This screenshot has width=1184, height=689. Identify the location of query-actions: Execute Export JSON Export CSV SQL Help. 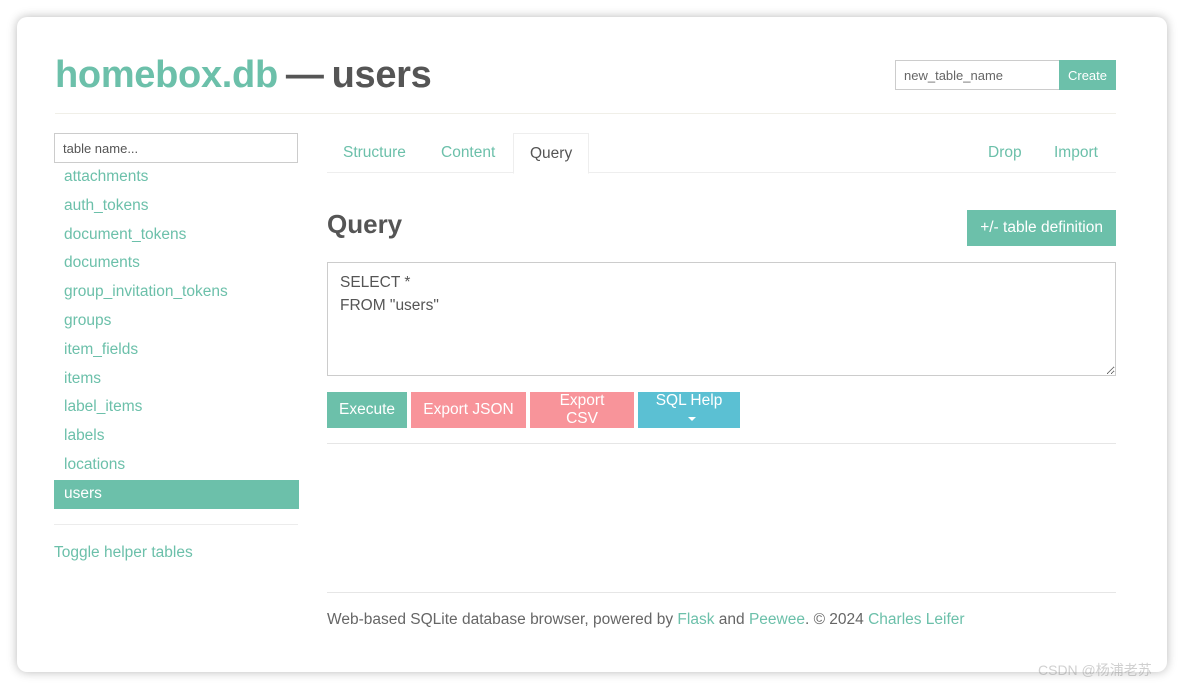
(533, 410).